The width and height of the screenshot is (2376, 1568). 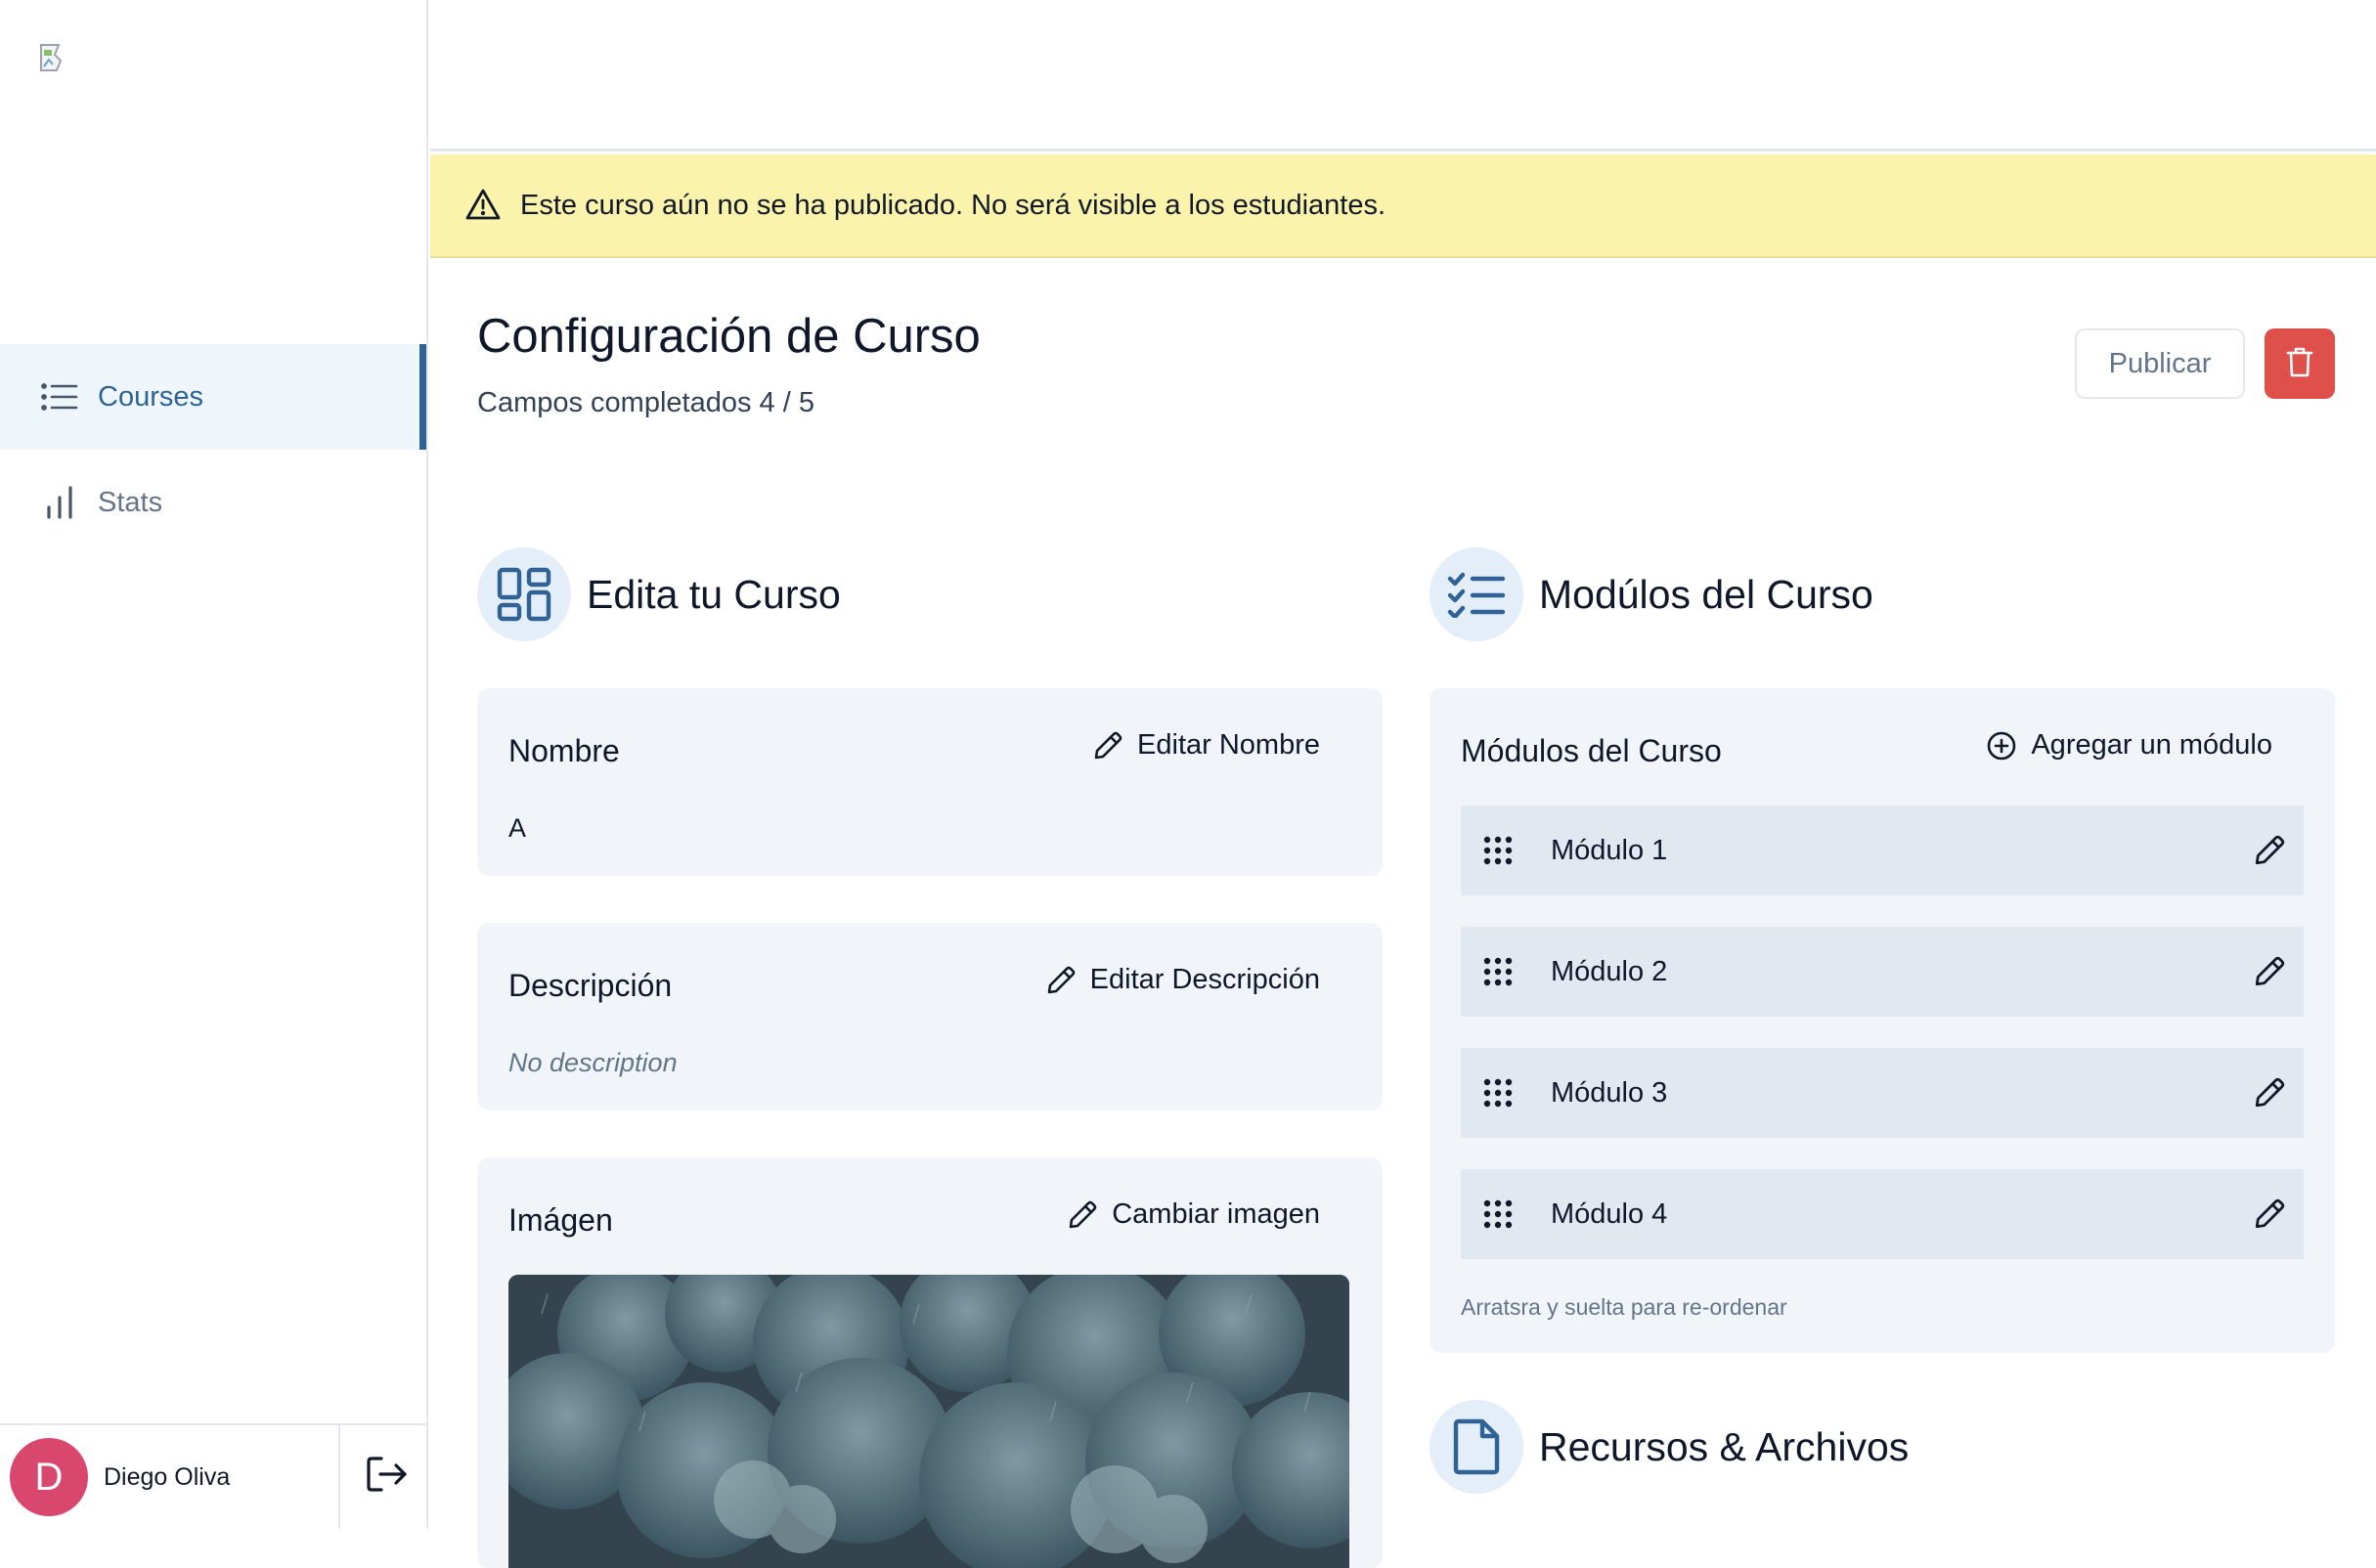 What do you see at coordinates (1609, 1214) in the screenshot?
I see `module-name: Módulo 4` at bounding box center [1609, 1214].